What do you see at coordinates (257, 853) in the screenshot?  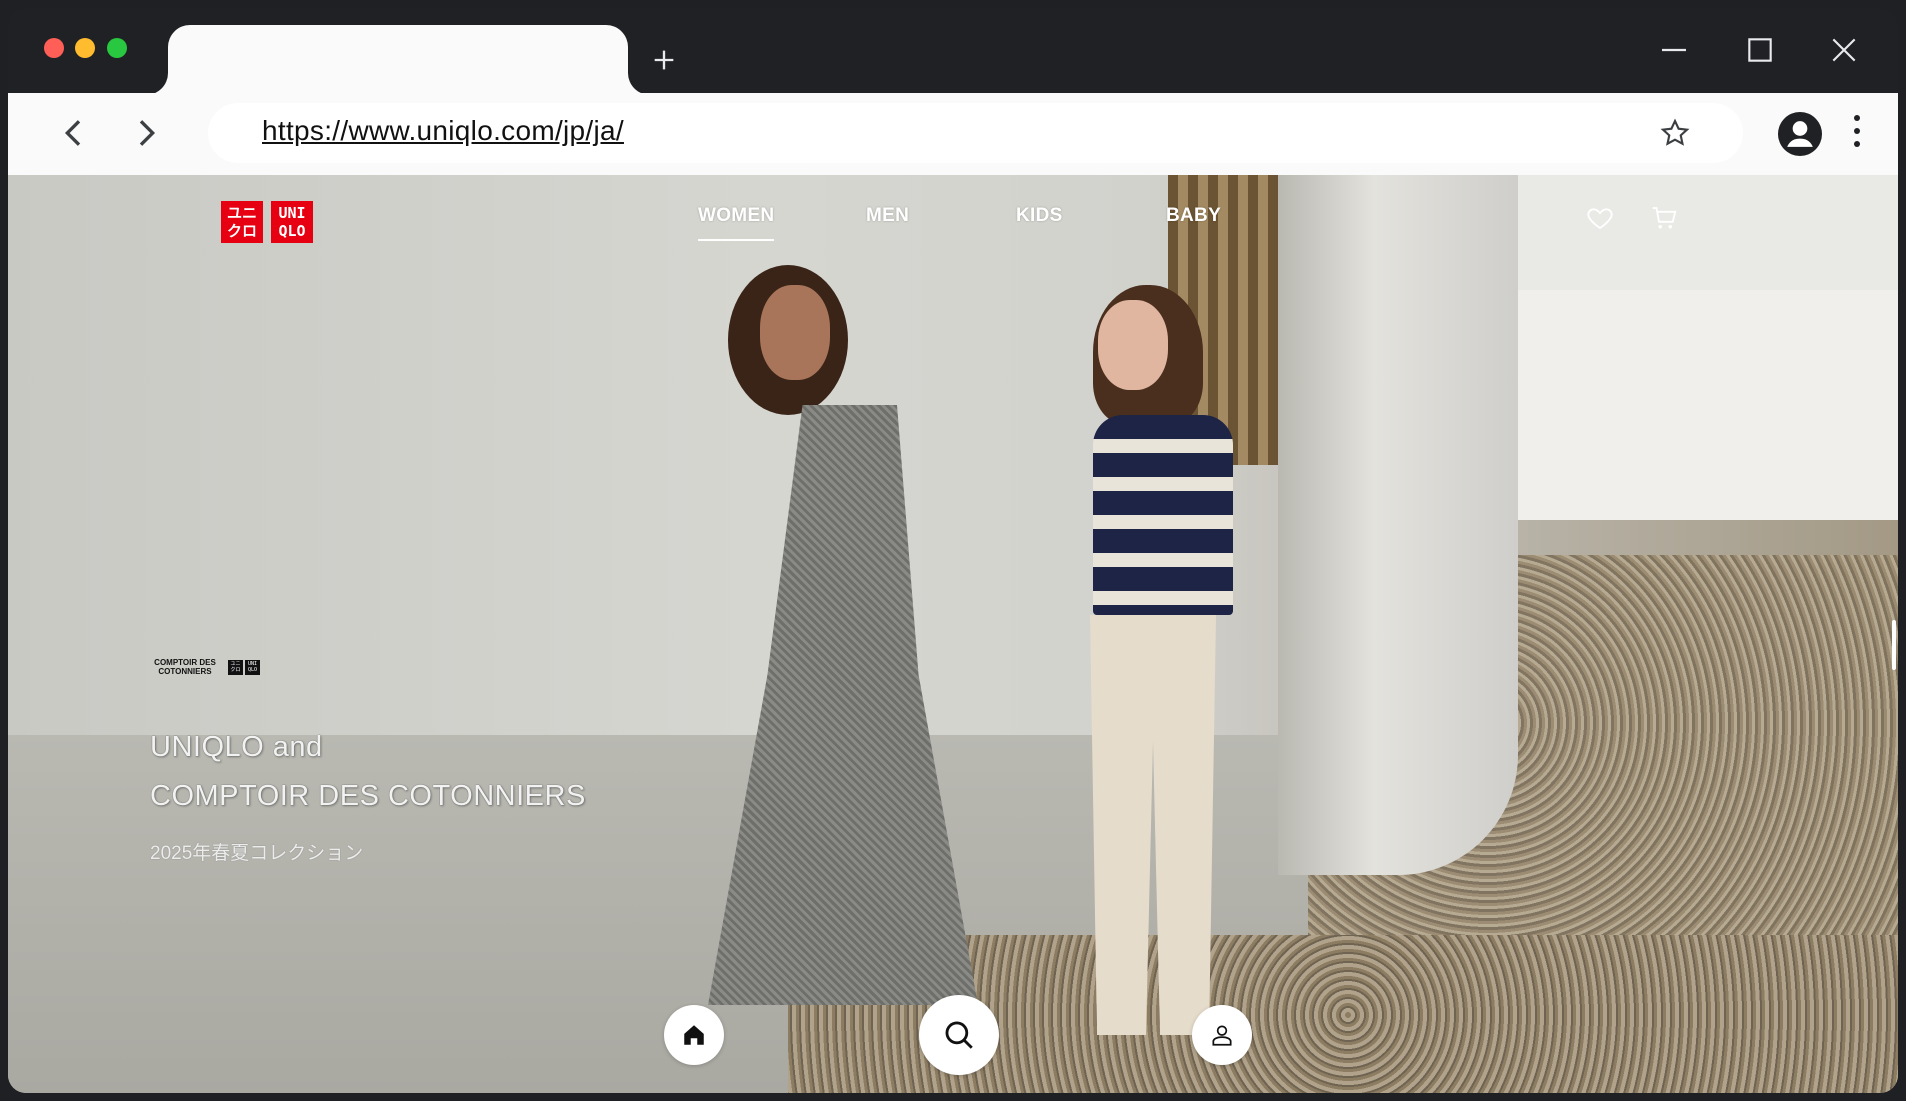 I see `hero-subline: 2025年春夏コレクション` at bounding box center [257, 853].